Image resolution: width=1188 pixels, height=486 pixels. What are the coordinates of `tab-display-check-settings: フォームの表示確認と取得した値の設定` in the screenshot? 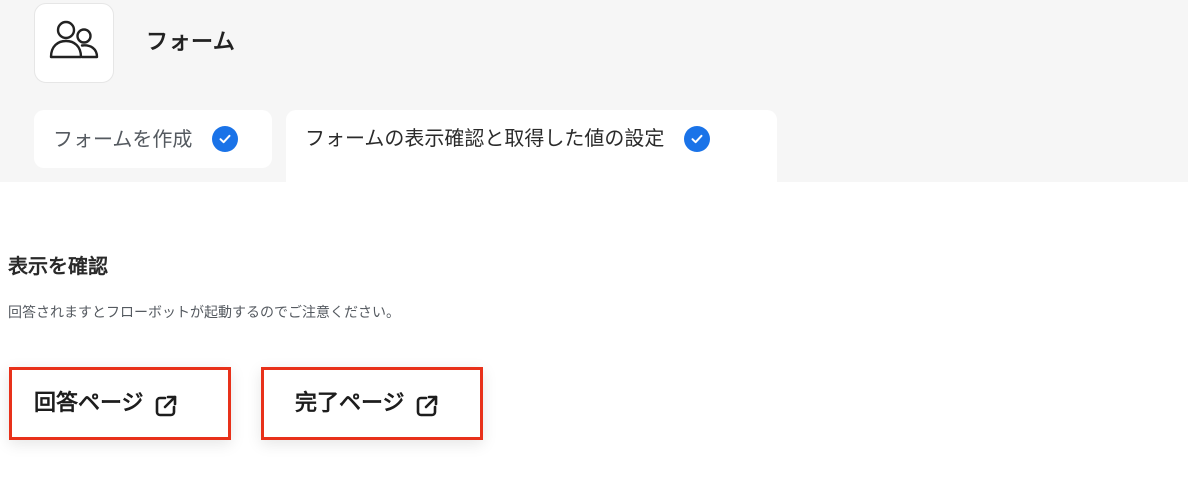 It's located at (531, 146).